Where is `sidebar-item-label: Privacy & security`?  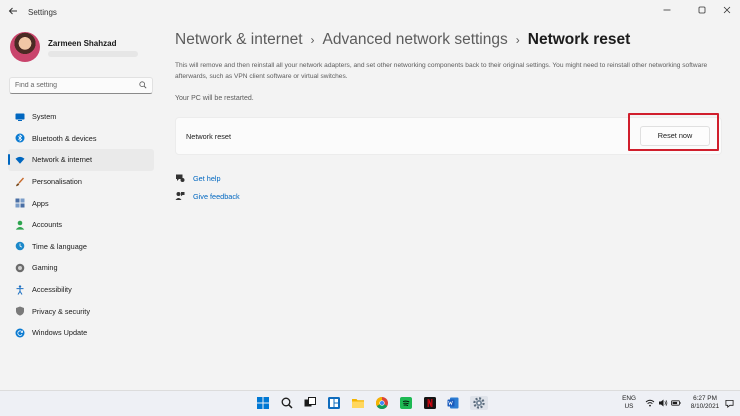
sidebar-item-label: Privacy & security is located at coordinates (61, 311).